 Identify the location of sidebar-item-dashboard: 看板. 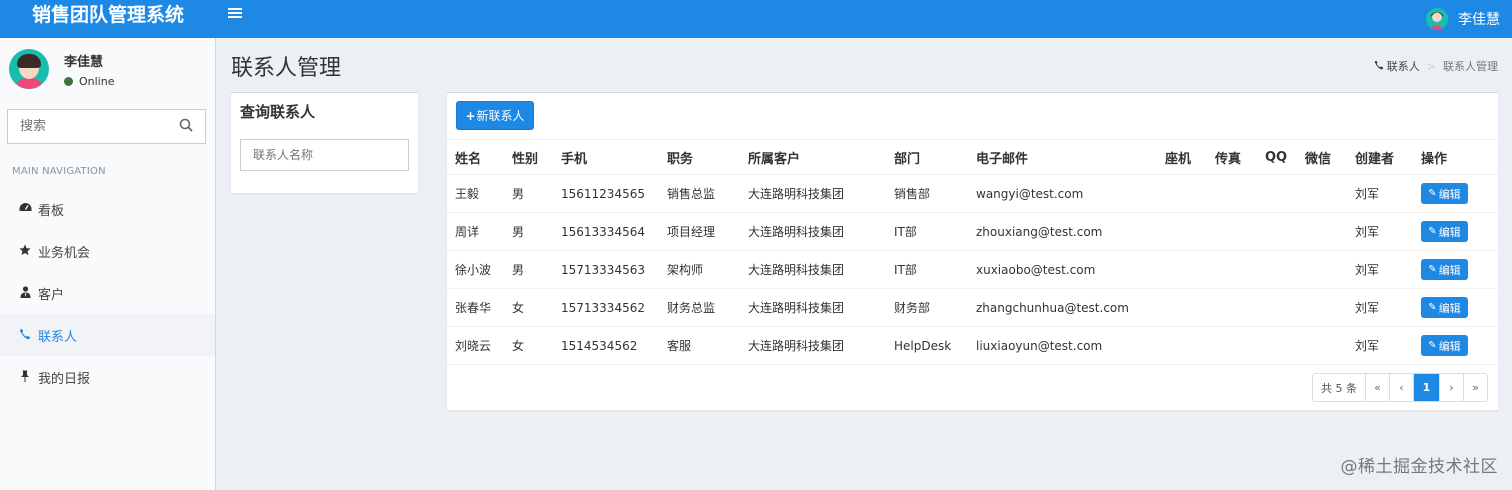
(107, 209).